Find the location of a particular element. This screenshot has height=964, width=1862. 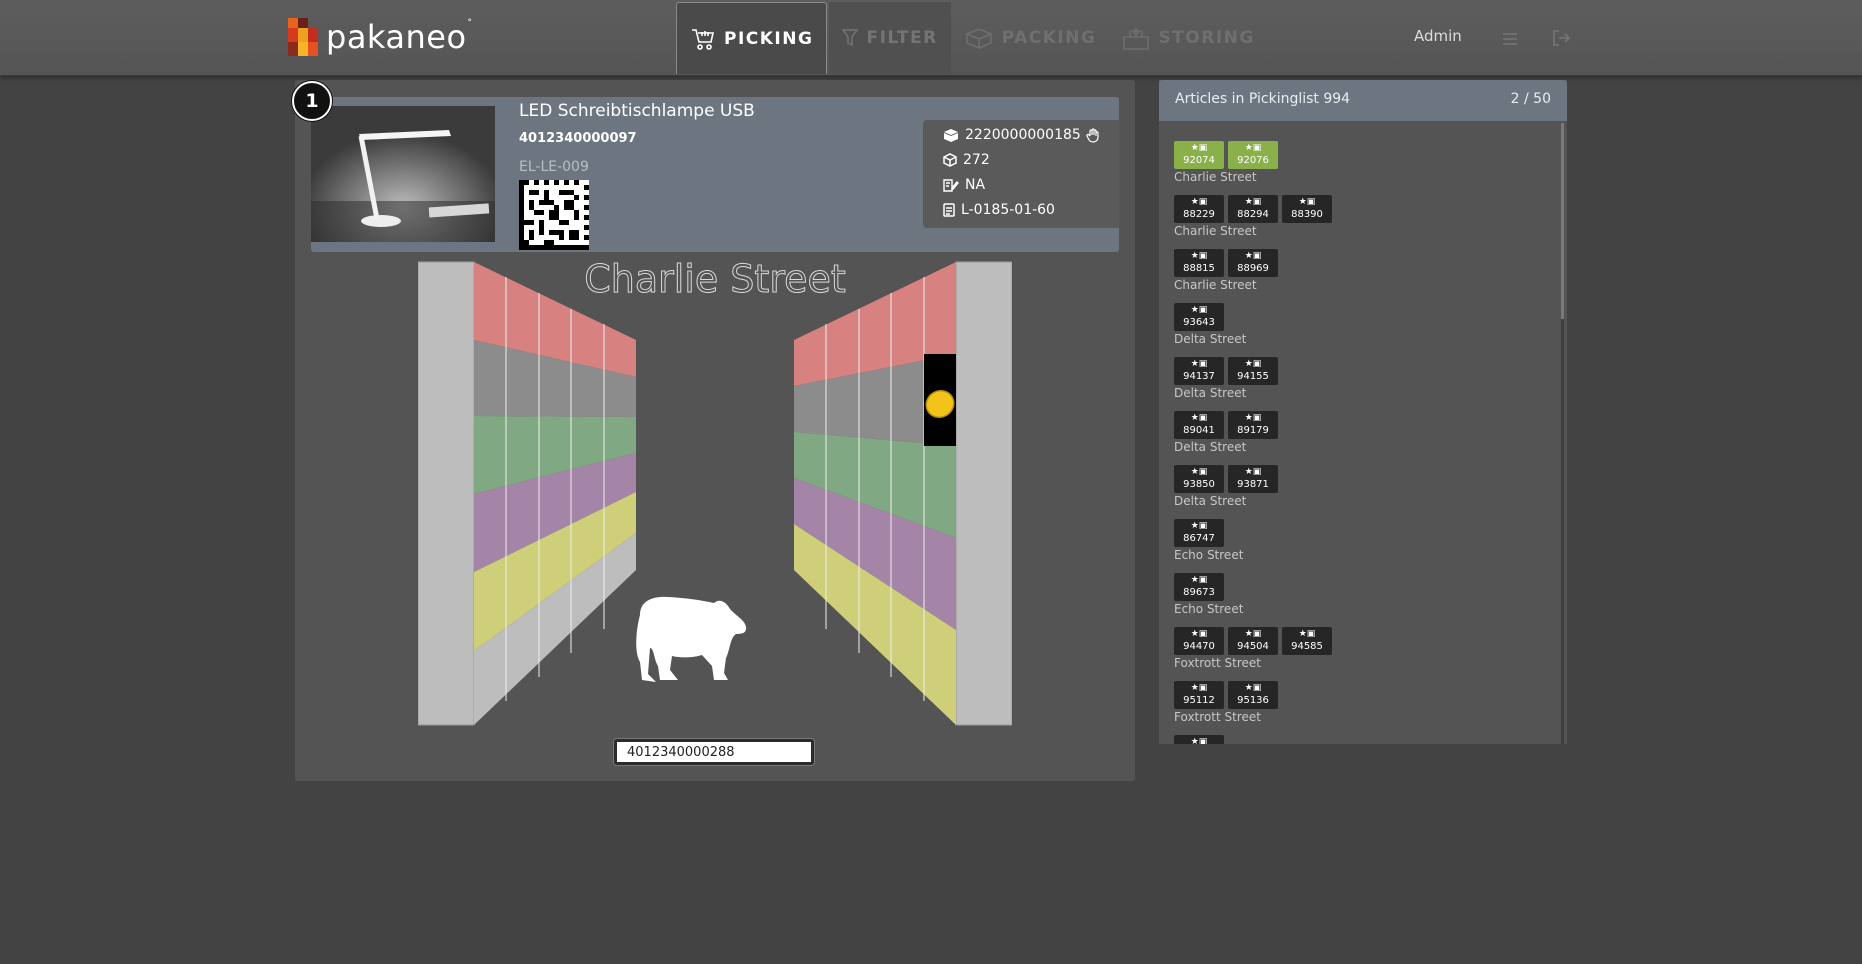

pickinglist-group: ★▣95700 is located at coordinates (1364, 739).